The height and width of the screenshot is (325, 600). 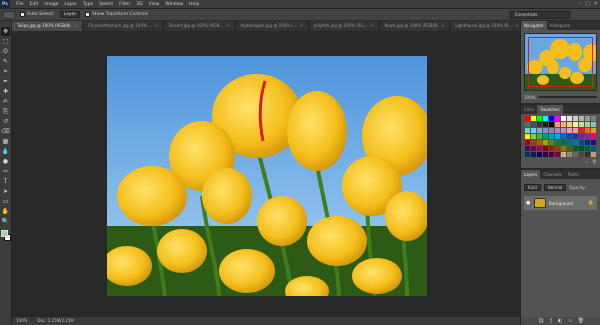 I want to click on foreground-color, so click(x=4, y=233).